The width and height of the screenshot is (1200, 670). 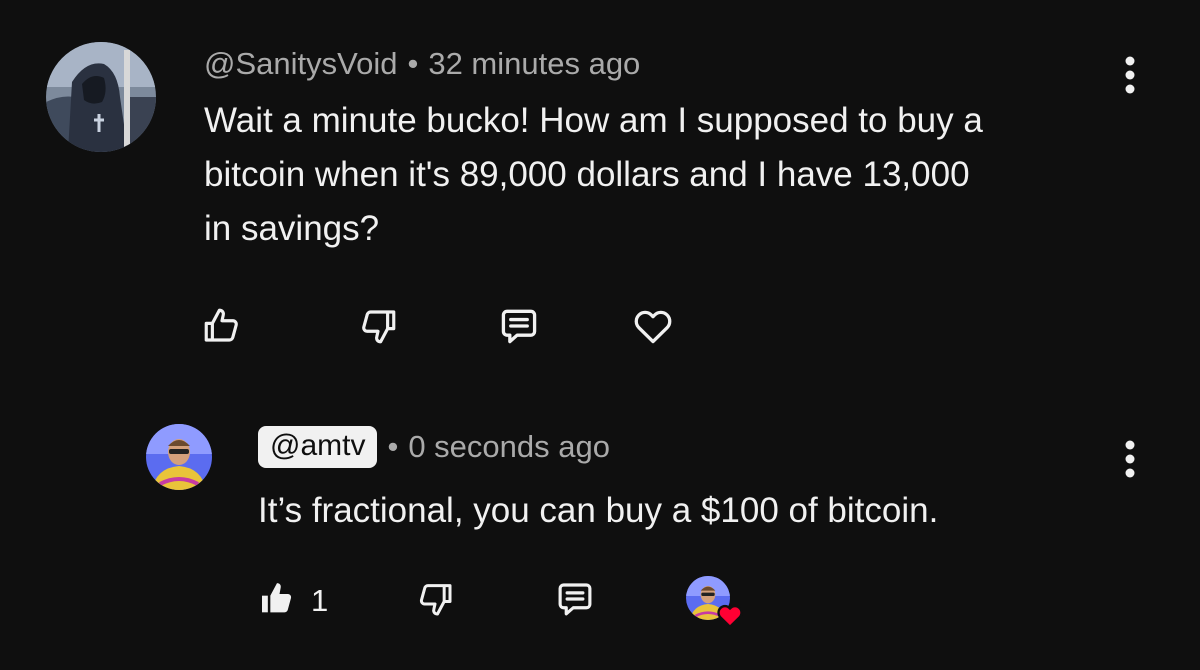 I want to click on reply-timestamp: 0 seconds ago, so click(x=509, y=447).